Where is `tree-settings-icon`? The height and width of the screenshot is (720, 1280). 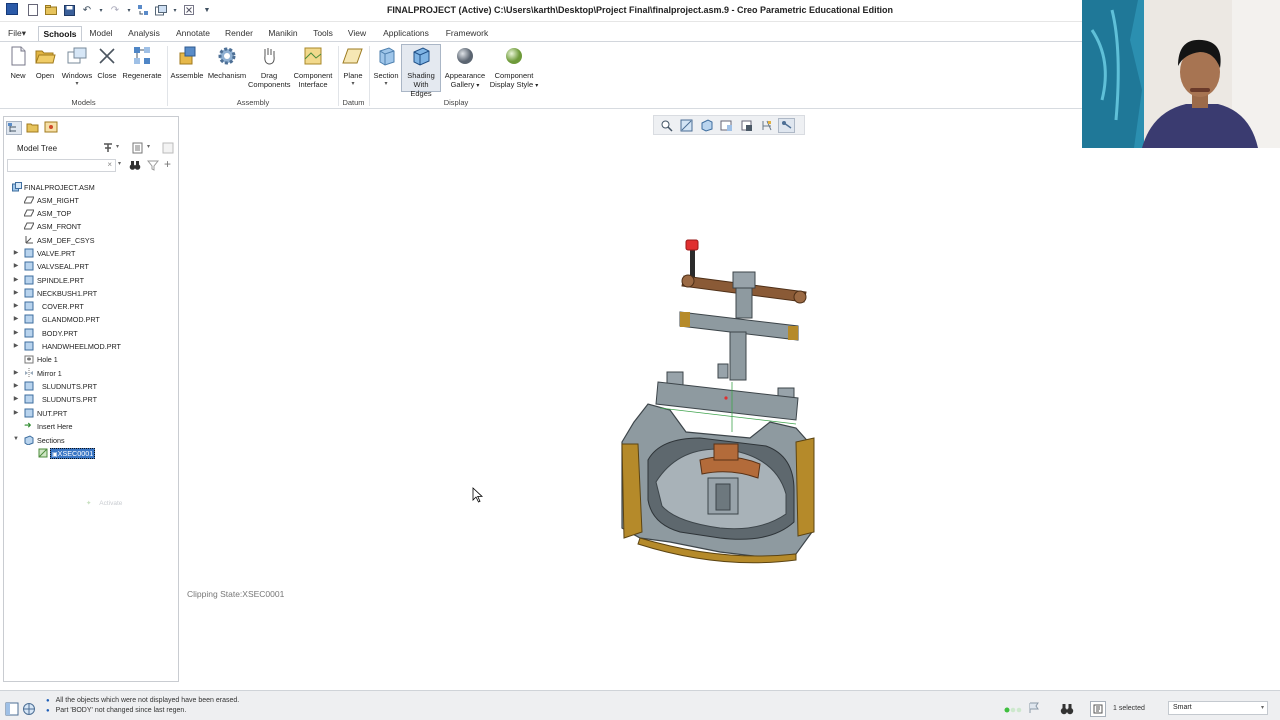
tree-settings-icon is located at coordinates (108, 148).